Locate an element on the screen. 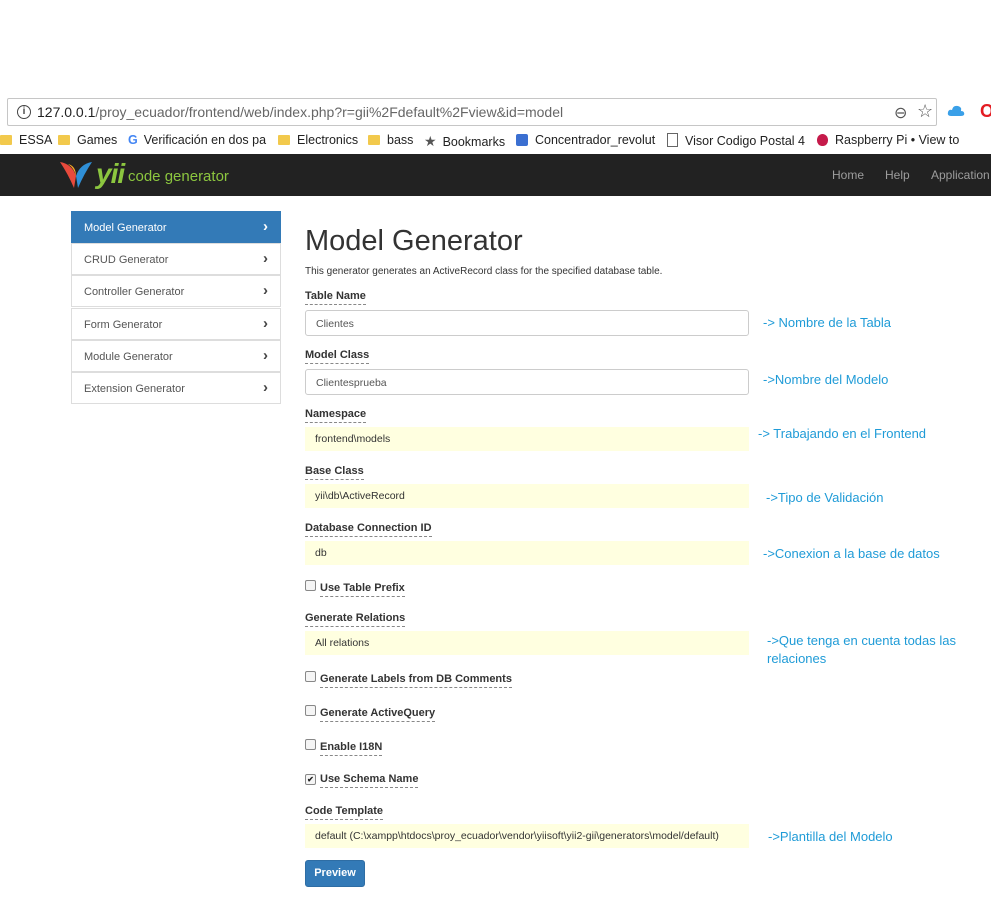  nav-application: Application is located at coordinates (960, 175).